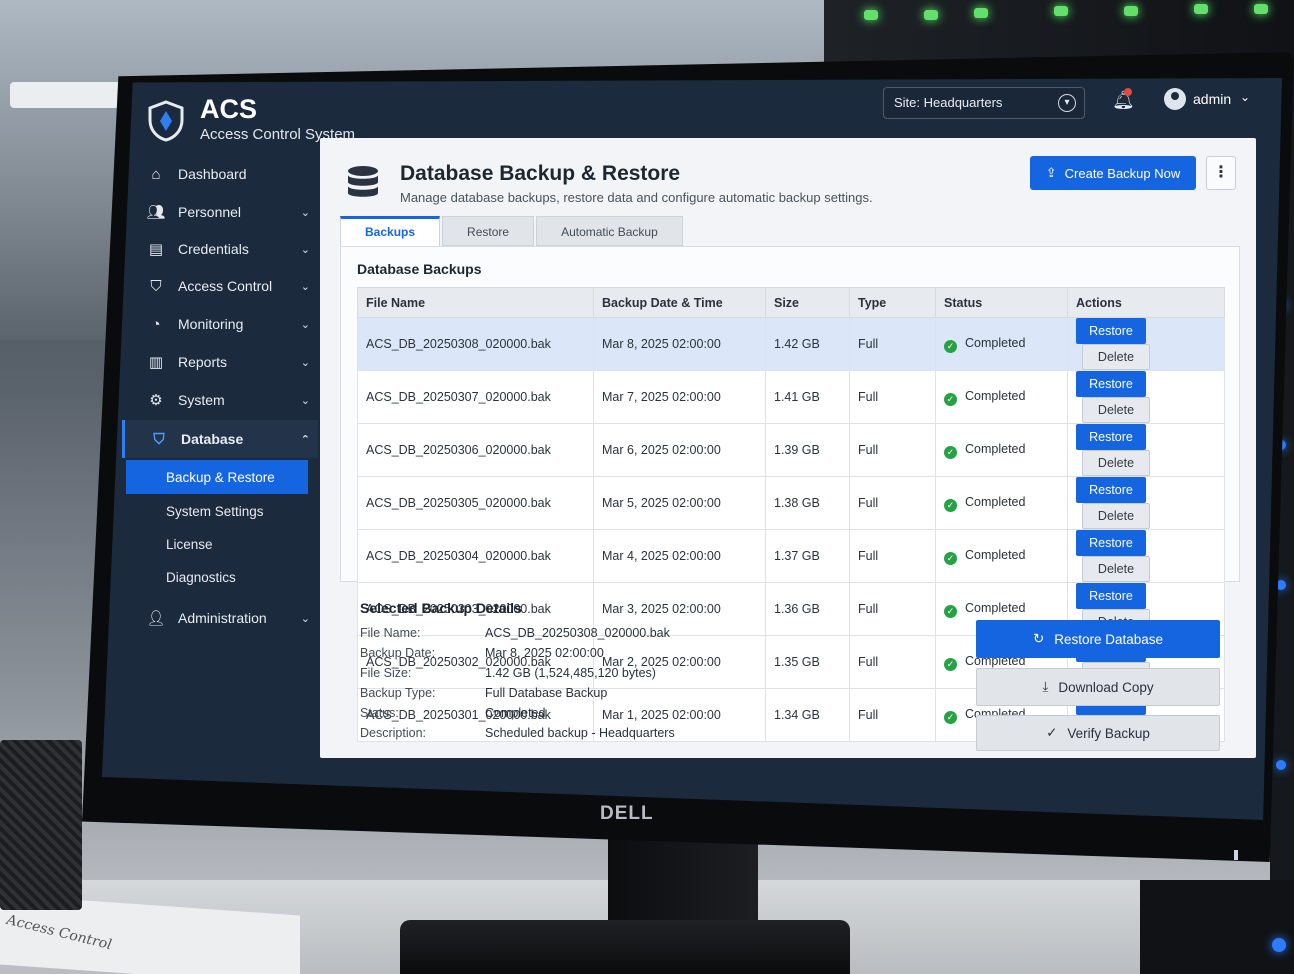 This screenshot has height=974, width=1294. I want to click on gear-icon: ⚙, so click(156, 400).